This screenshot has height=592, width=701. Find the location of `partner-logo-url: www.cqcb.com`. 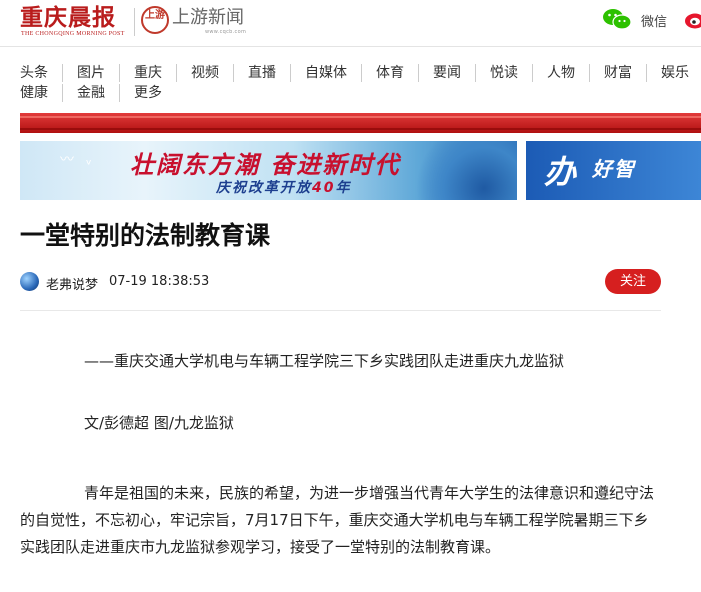

partner-logo-url: www.cqcb.com is located at coordinates (226, 32).